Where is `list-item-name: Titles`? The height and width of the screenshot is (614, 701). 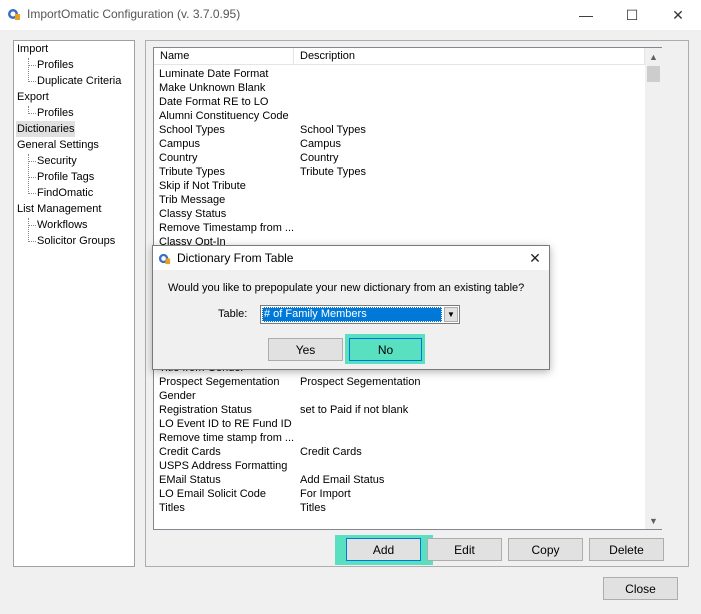
list-item-name: Titles is located at coordinates (172, 508).